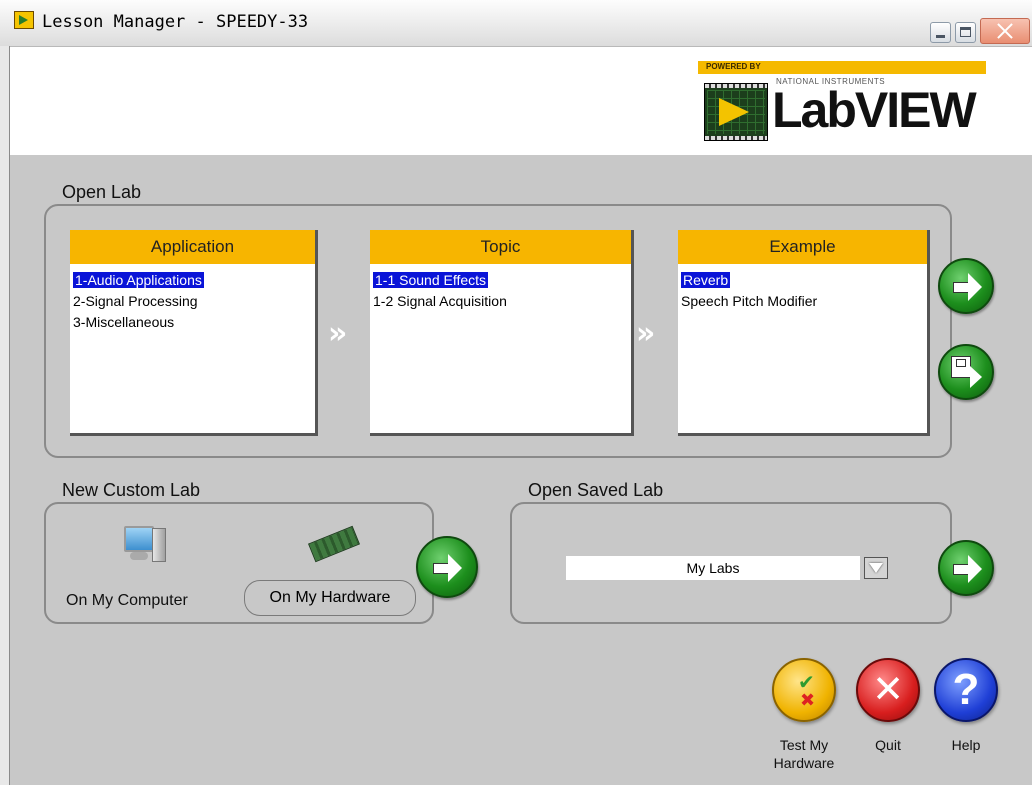  Describe the element at coordinates (330, 598) in the screenshot. I see `on-my-hardware-button: On My Hardware` at that location.